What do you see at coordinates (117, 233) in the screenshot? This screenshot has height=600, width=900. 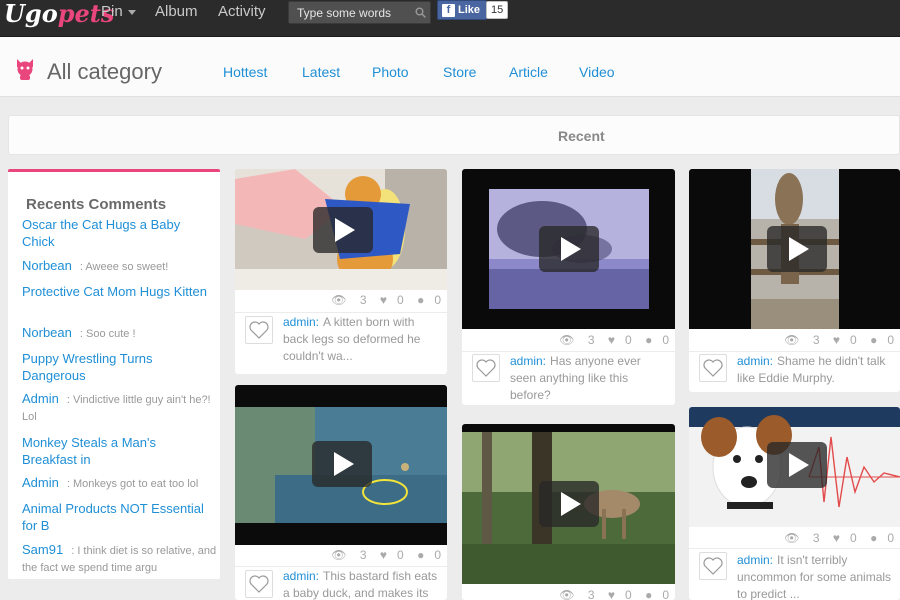 I see `comment-post-link: Oscar the Cat Hugs a Baby Chick` at bounding box center [117, 233].